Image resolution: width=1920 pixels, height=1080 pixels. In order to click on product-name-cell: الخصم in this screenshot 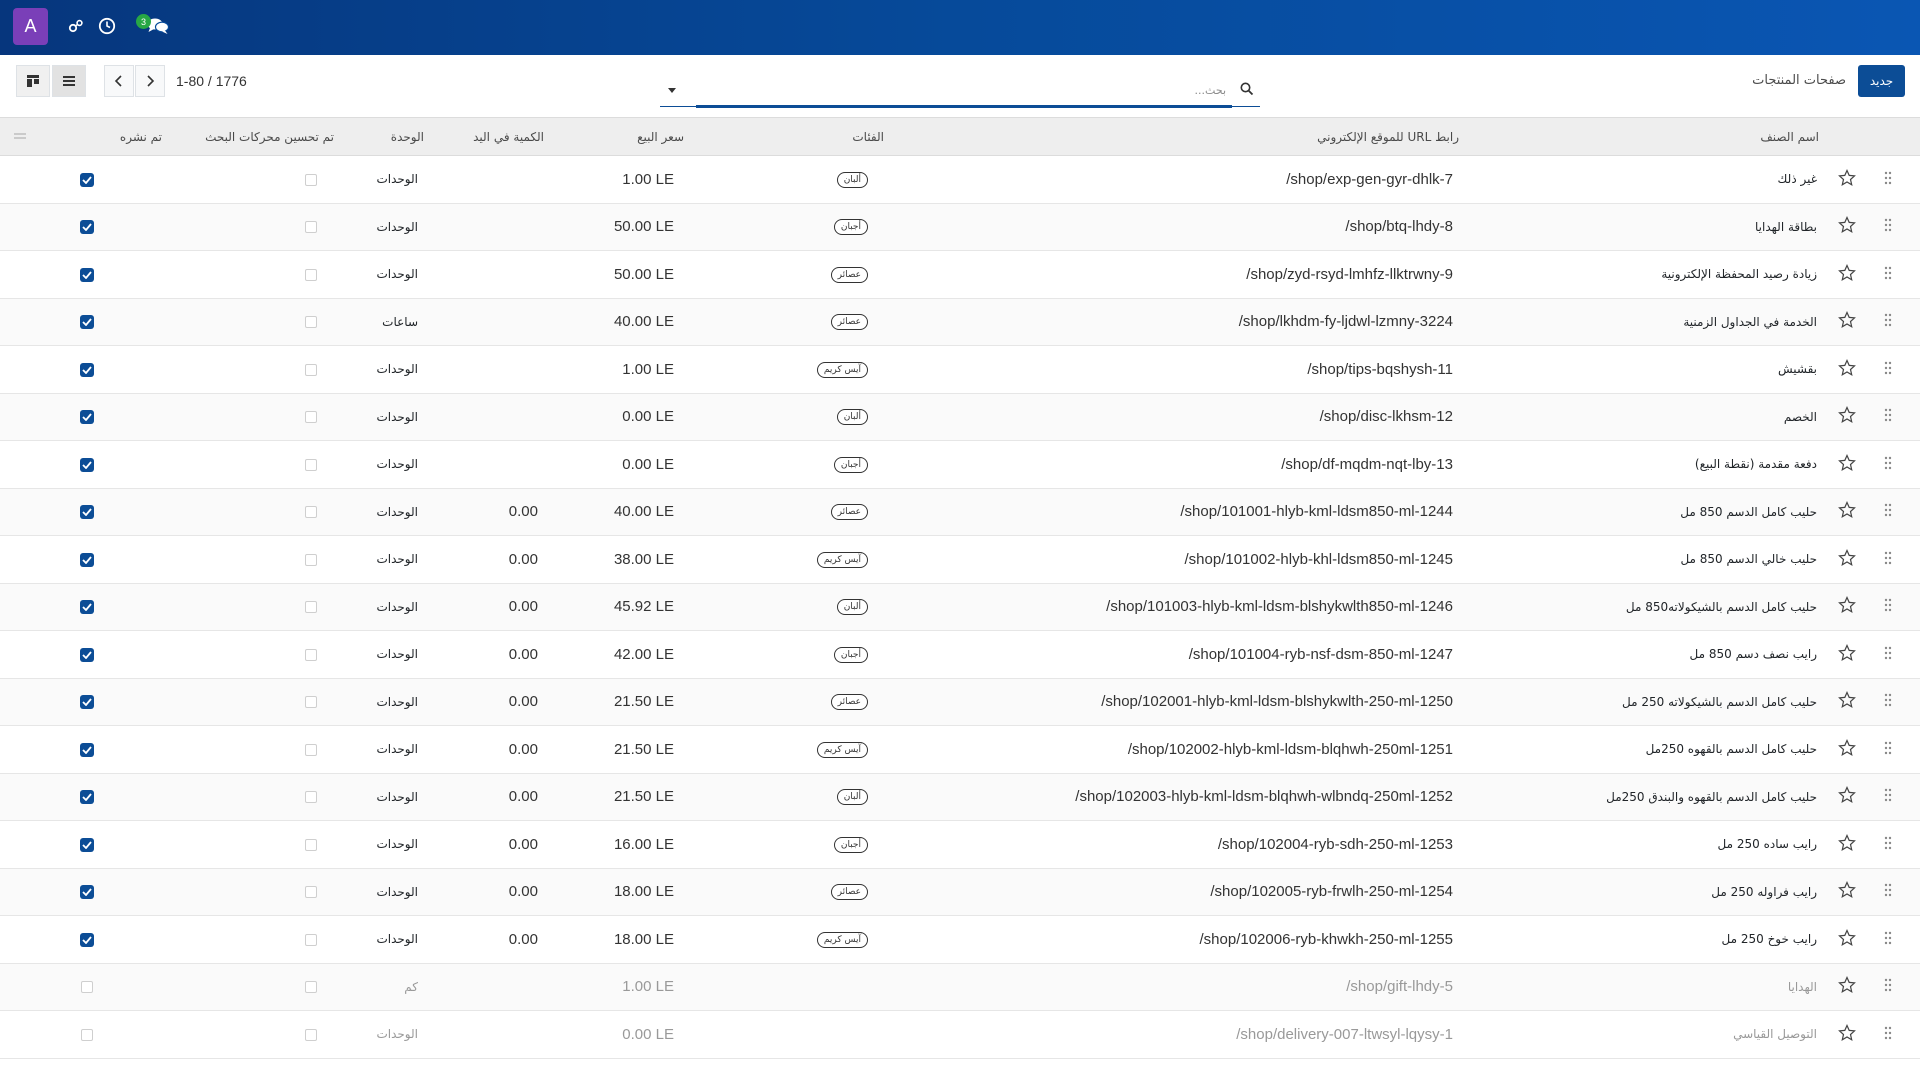, I will do `click(1645, 417)`.